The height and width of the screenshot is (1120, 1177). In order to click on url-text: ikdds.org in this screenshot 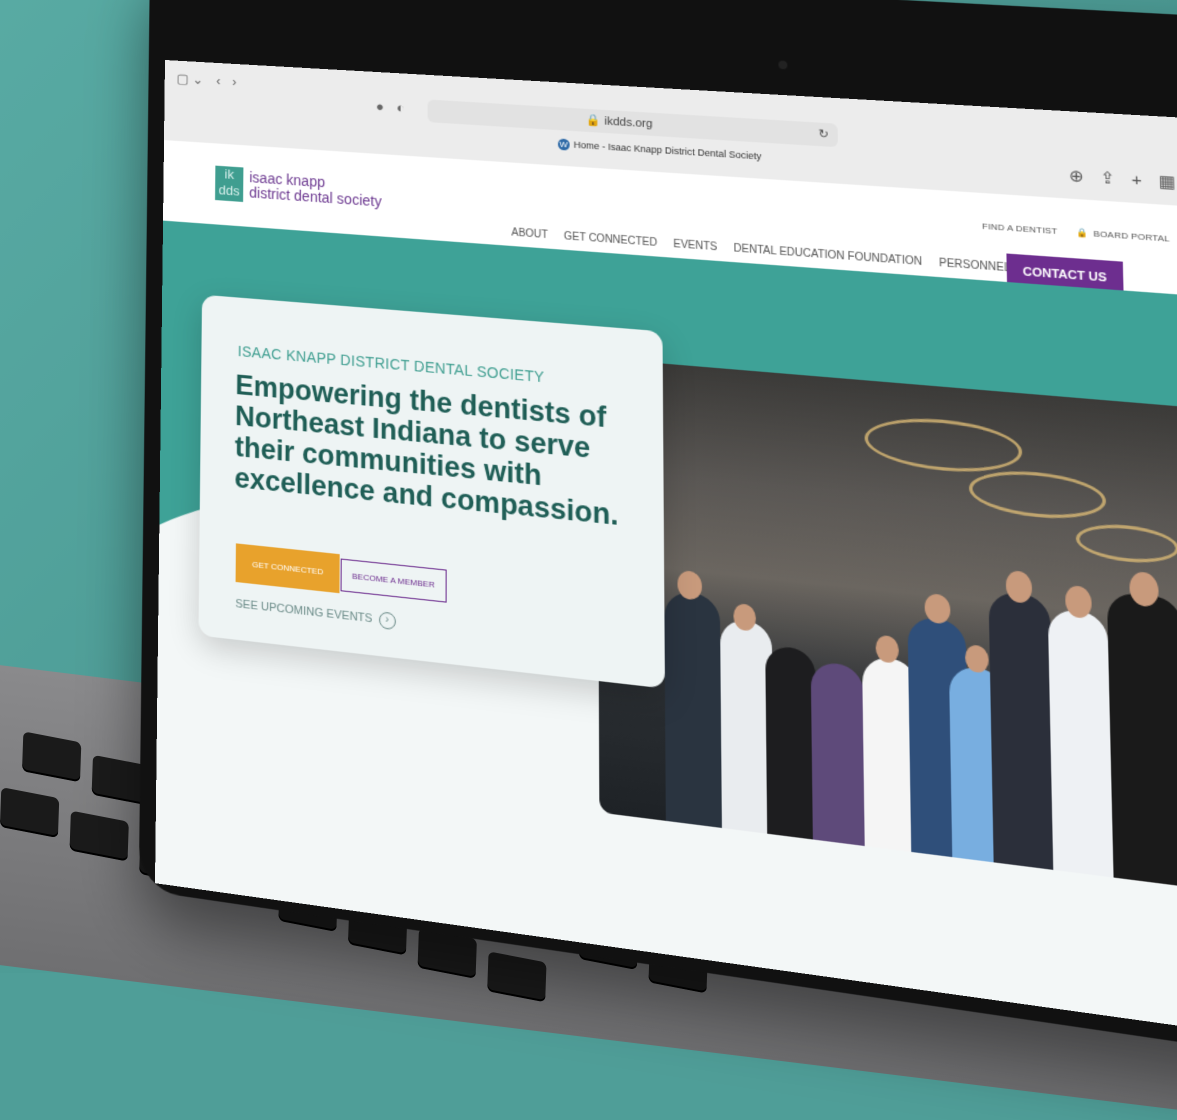, I will do `click(628, 123)`.